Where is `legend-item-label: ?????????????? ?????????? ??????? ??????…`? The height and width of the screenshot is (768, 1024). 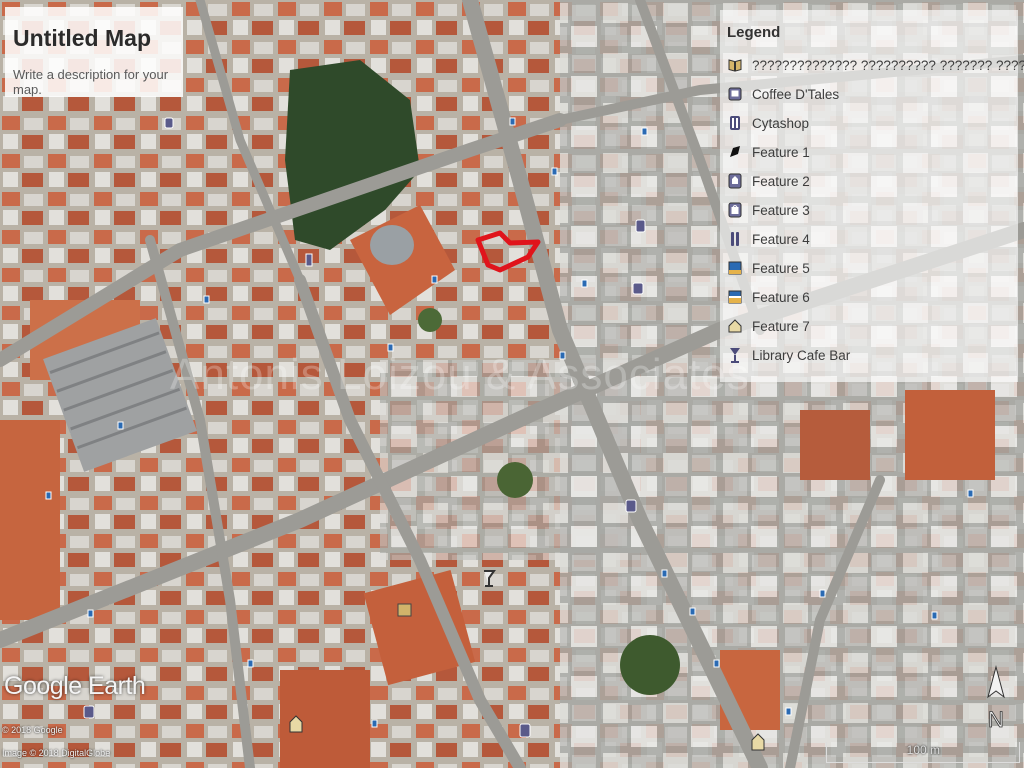
legend-item-label: ?????????????? ?????????? ??????? ??????… is located at coordinates (888, 65).